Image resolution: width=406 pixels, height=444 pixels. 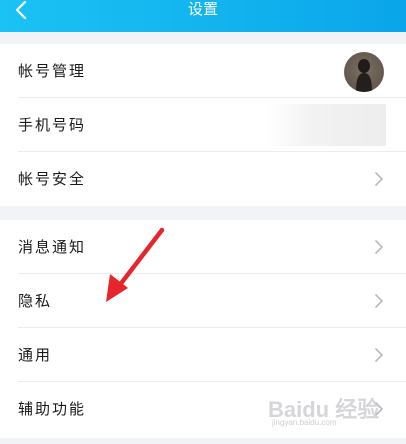 I want to click on row-label: 通用, so click(x=35, y=355).